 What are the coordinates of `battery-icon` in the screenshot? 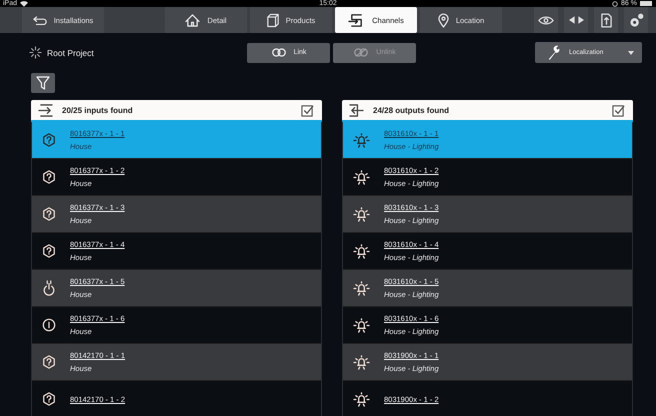 It's located at (646, 3).